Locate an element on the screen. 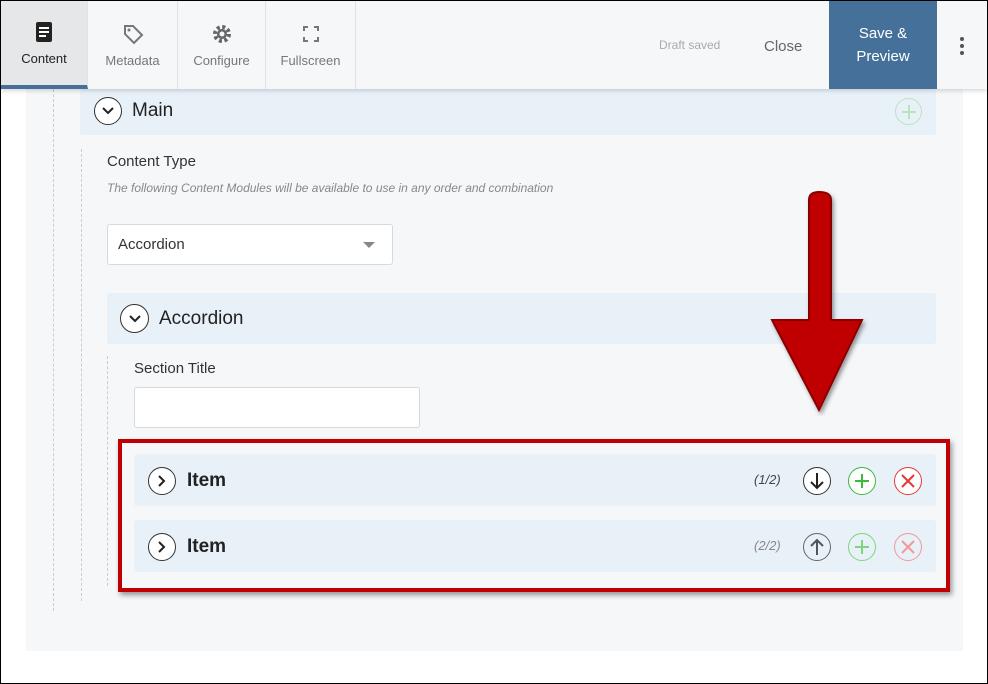 The height and width of the screenshot is (684, 988). tab-label: Configure is located at coordinates (221, 60).